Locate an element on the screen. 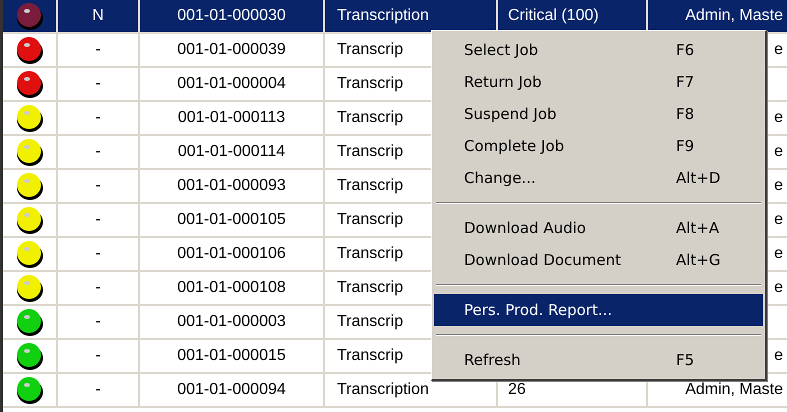 The image size is (787, 412). table-cell-text: 26 is located at coordinates (517, 390).